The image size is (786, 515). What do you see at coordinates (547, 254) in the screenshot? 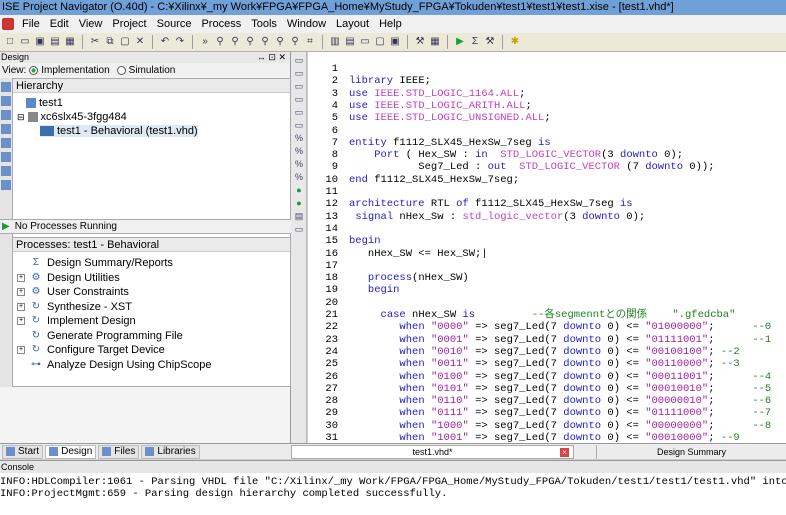
I see `code-line: 16 nHex_SW <= Hex_SW;|` at bounding box center [547, 254].